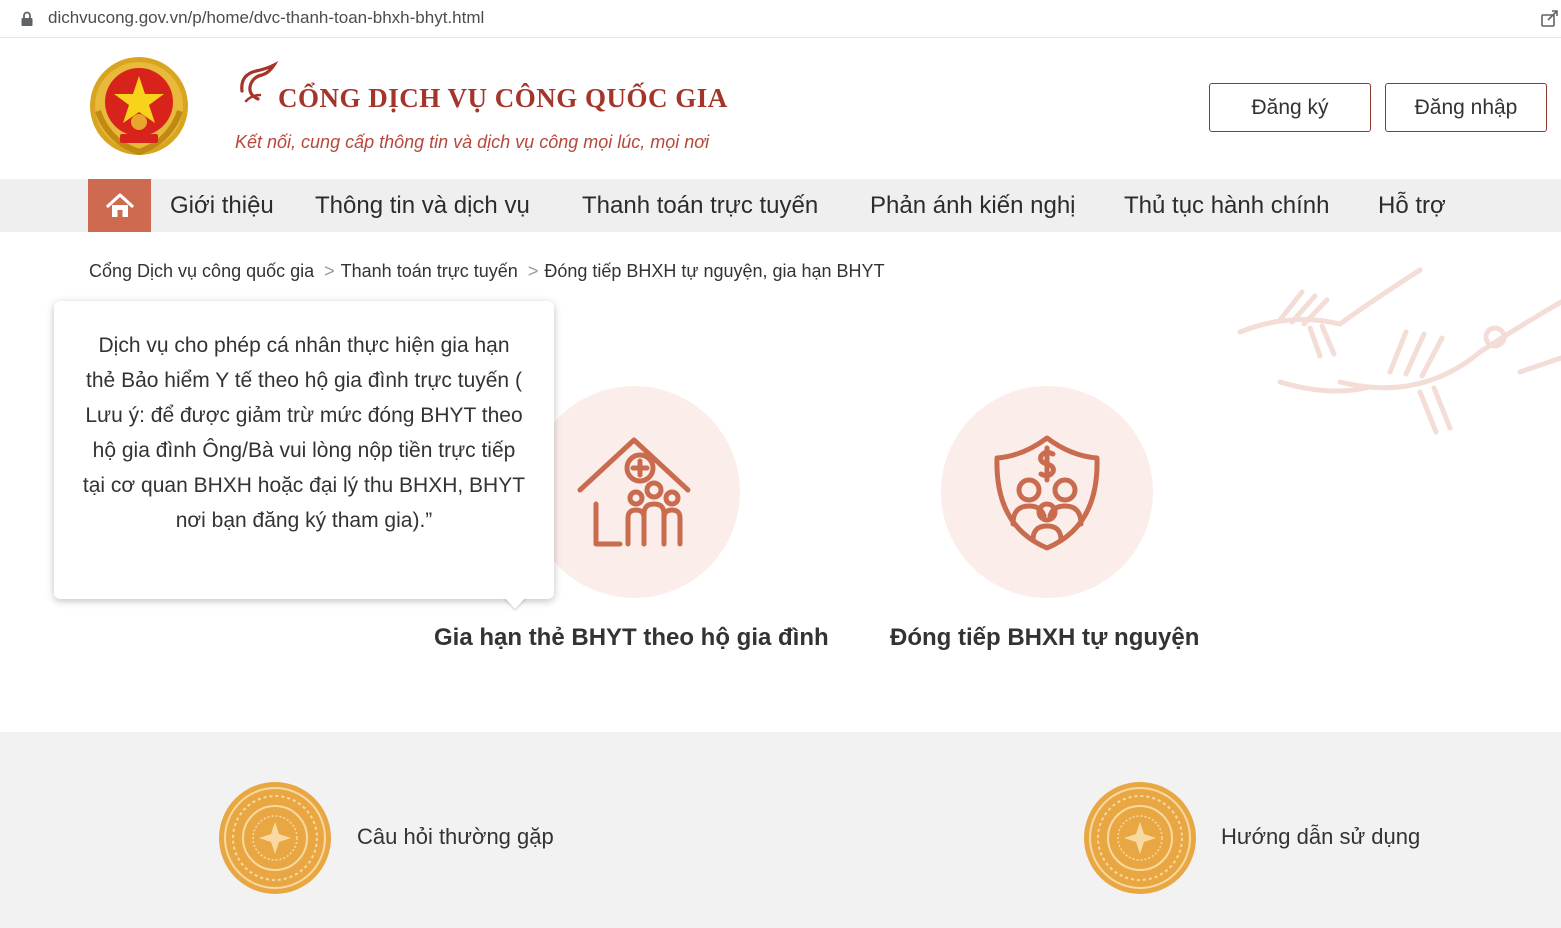 The width and height of the screenshot is (1561, 928). I want to click on faq-link: Câu hỏi thường gặp, so click(455, 837).